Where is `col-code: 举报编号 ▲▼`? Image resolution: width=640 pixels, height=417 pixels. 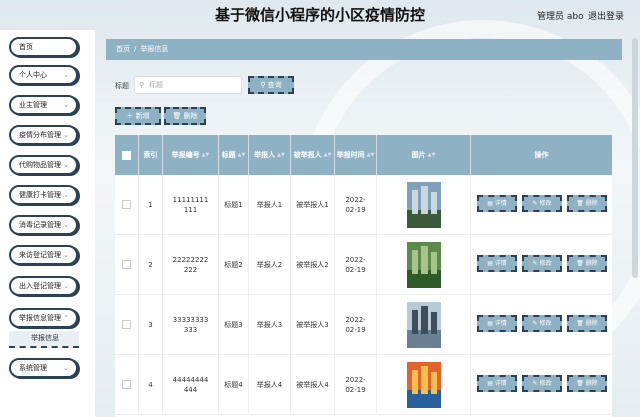 col-code: 举报编号 ▲▼ is located at coordinates (191, 155).